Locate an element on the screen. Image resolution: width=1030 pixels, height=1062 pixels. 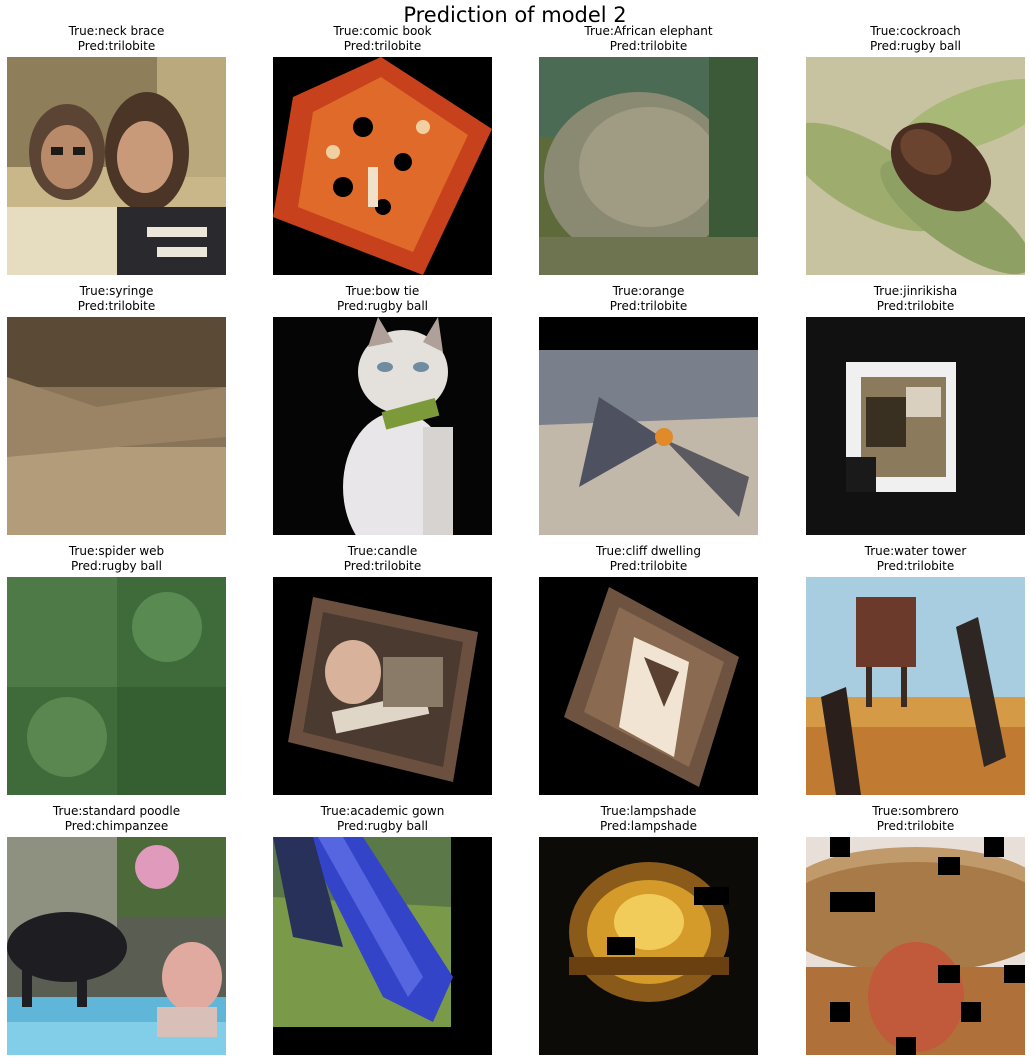
true-label: True:orange is located at coordinates (648, 291).